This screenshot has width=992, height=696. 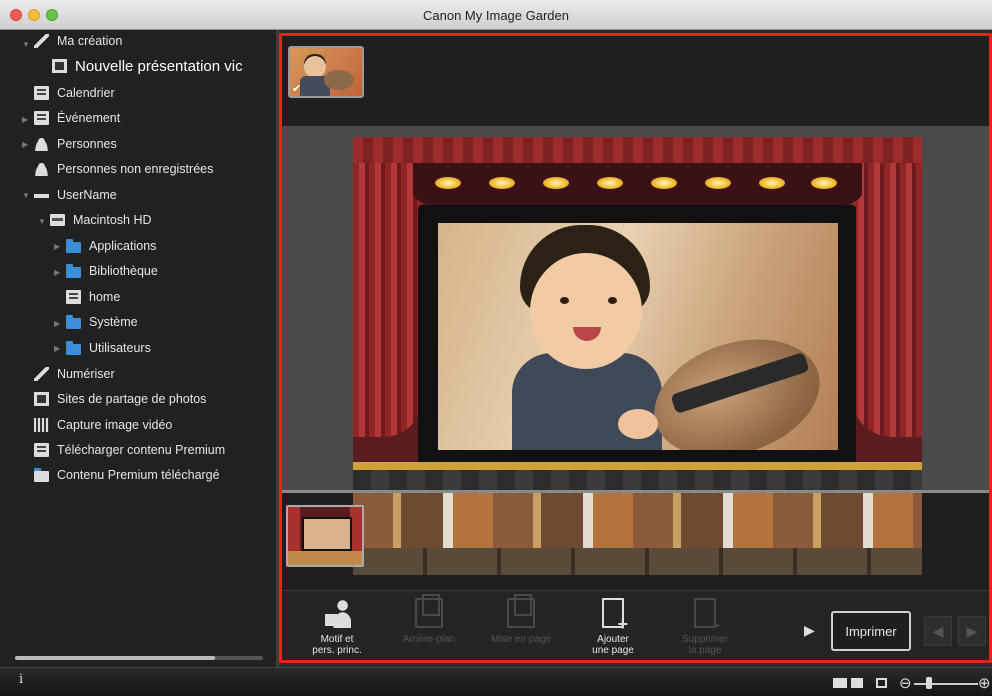 I want to click on photo-hand, so click(x=638, y=424).